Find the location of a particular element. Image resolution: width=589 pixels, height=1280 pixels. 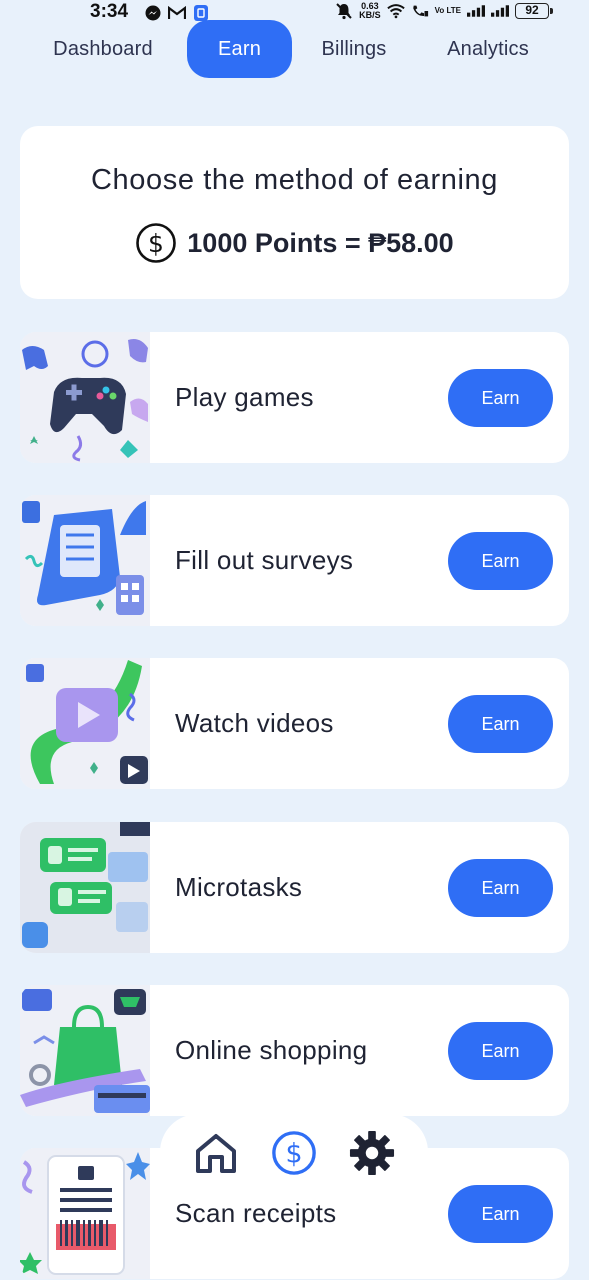

earn-button-play-games: Earn is located at coordinates (500, 398).